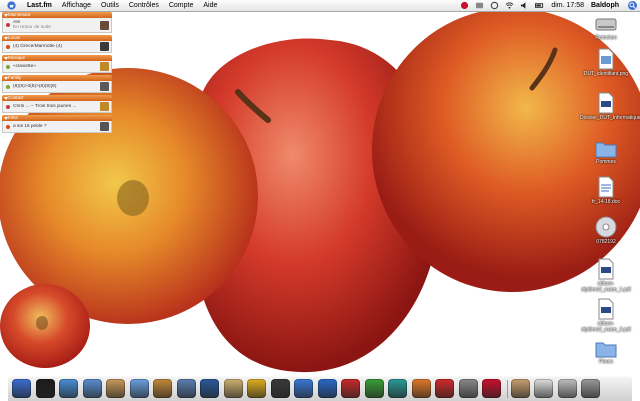 The height and width of the screenshot is (401, 640). I want to click on widget-line2: En retour de suite, so click(32, 27).